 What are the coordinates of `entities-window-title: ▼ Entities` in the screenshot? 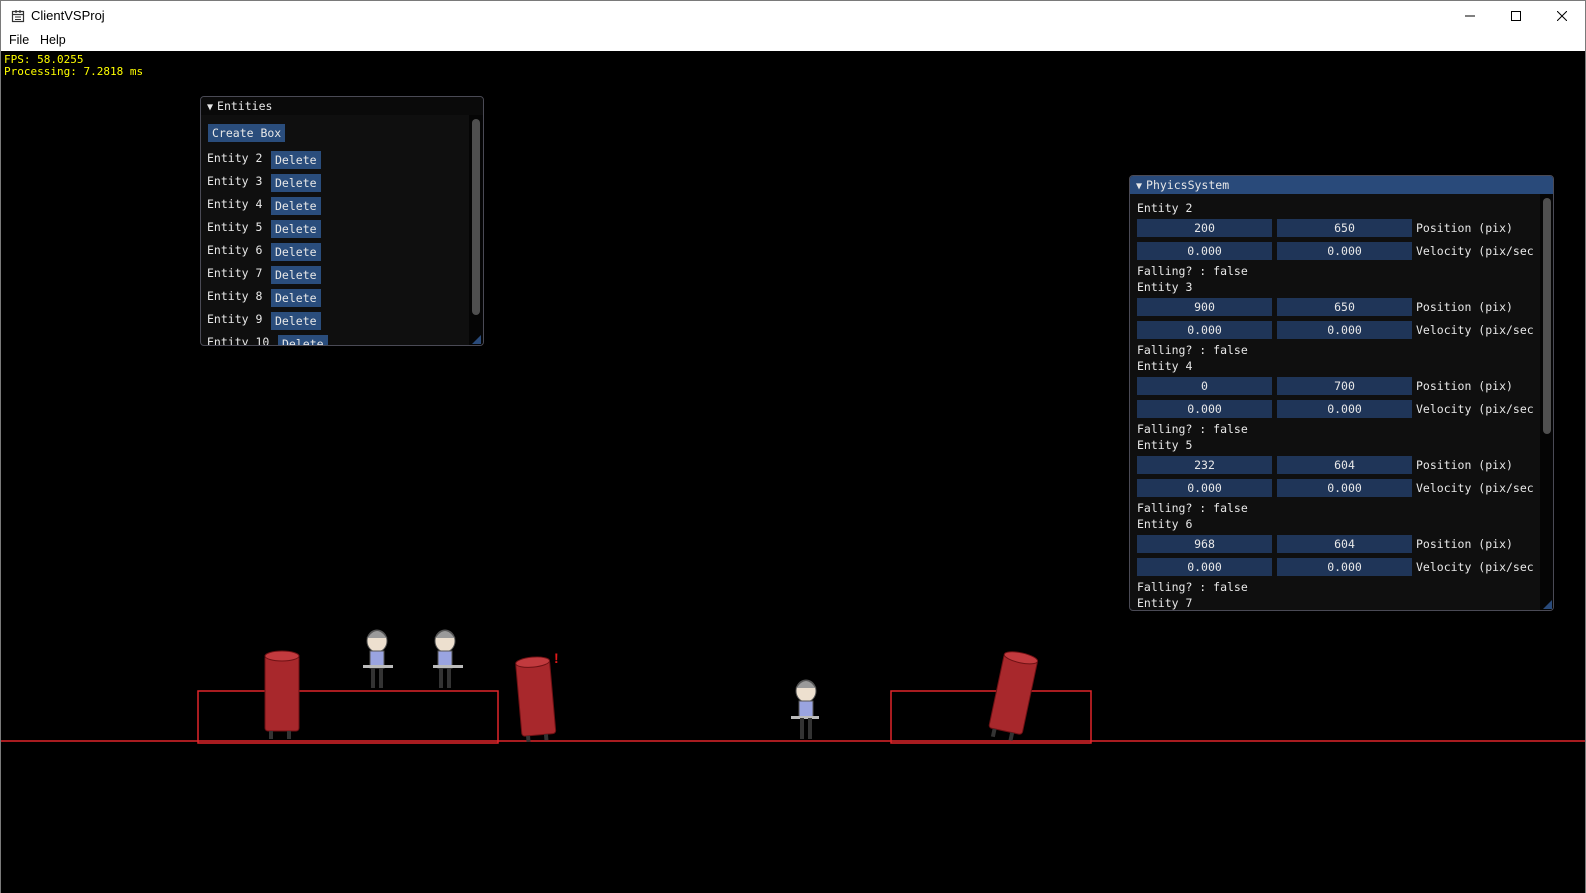 It's located at (342, 106).